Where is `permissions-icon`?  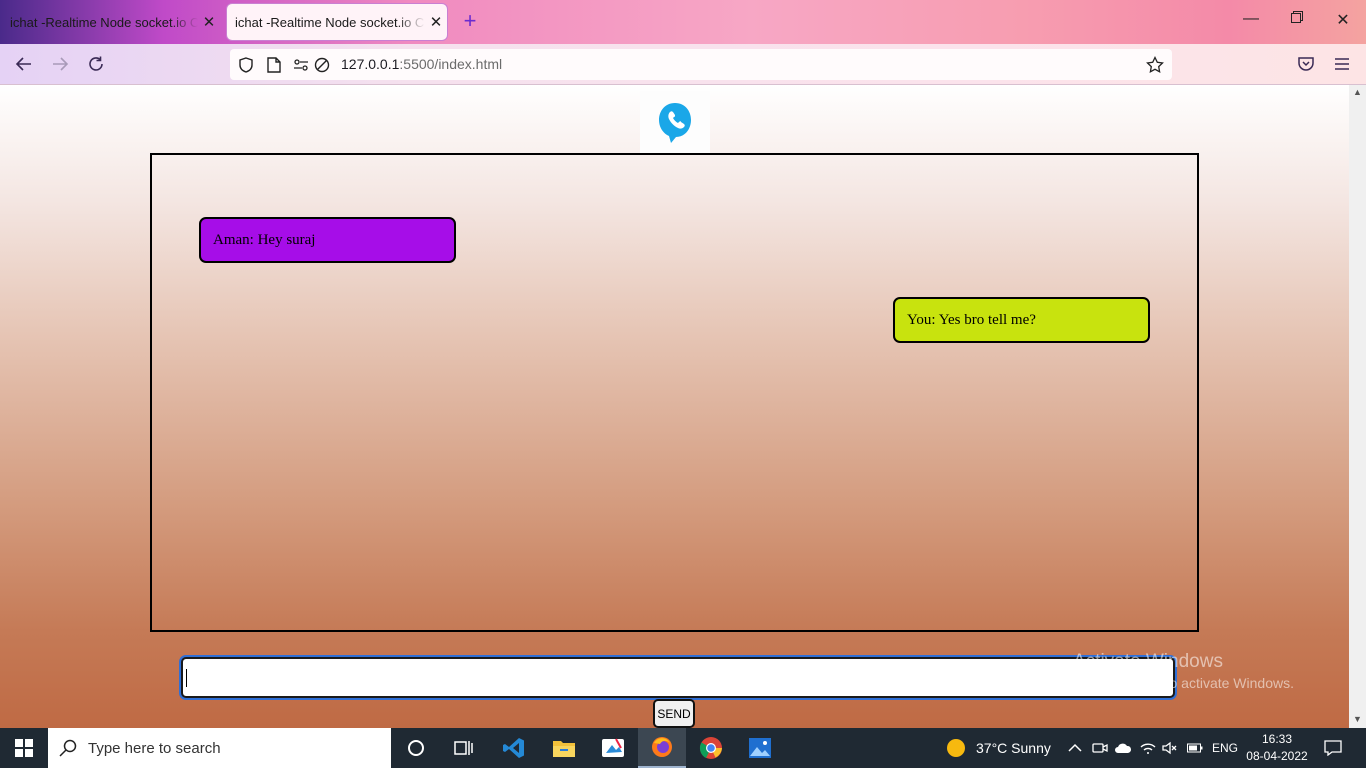 permissions-icon is located at coordinates (301, 65).